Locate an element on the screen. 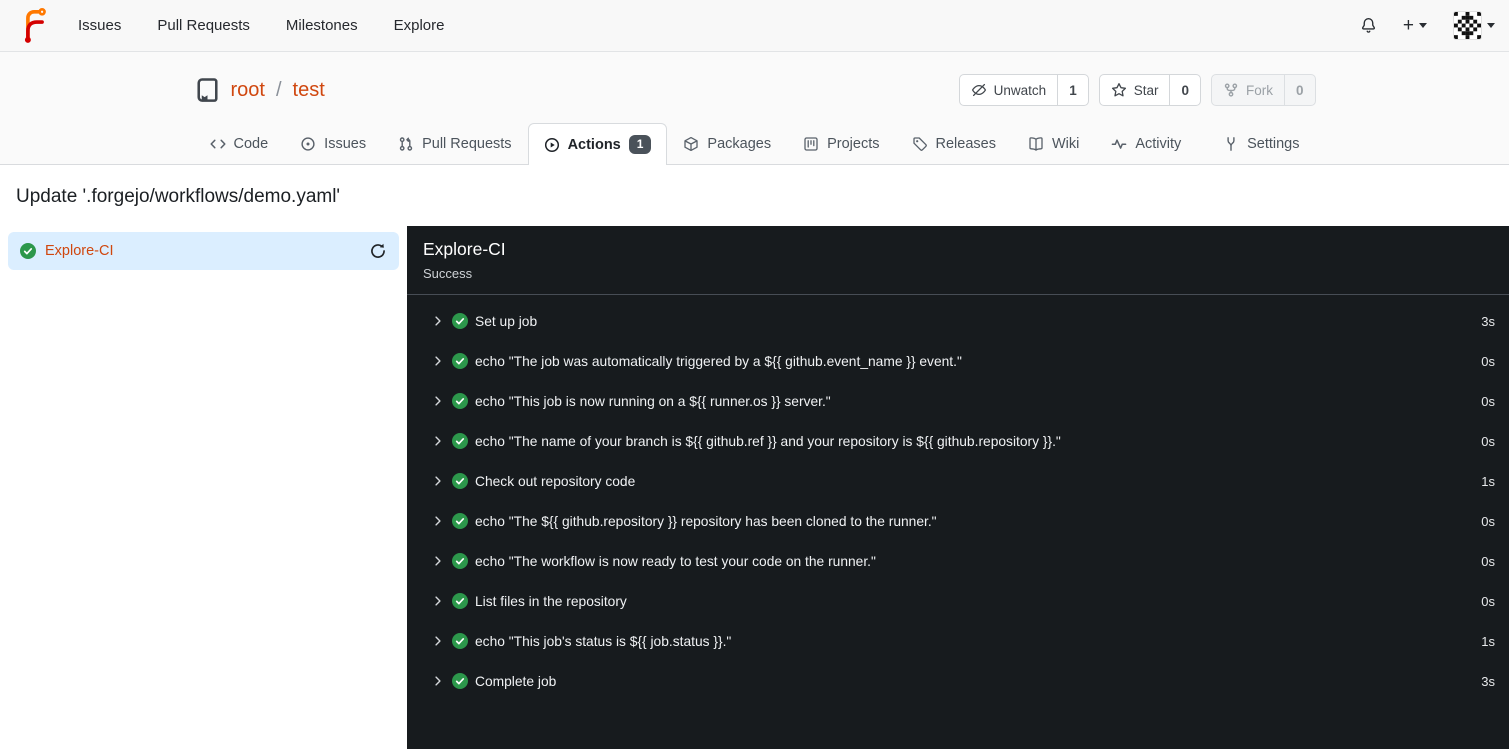  tab-label: Packages is located at coordinates (739, 144).